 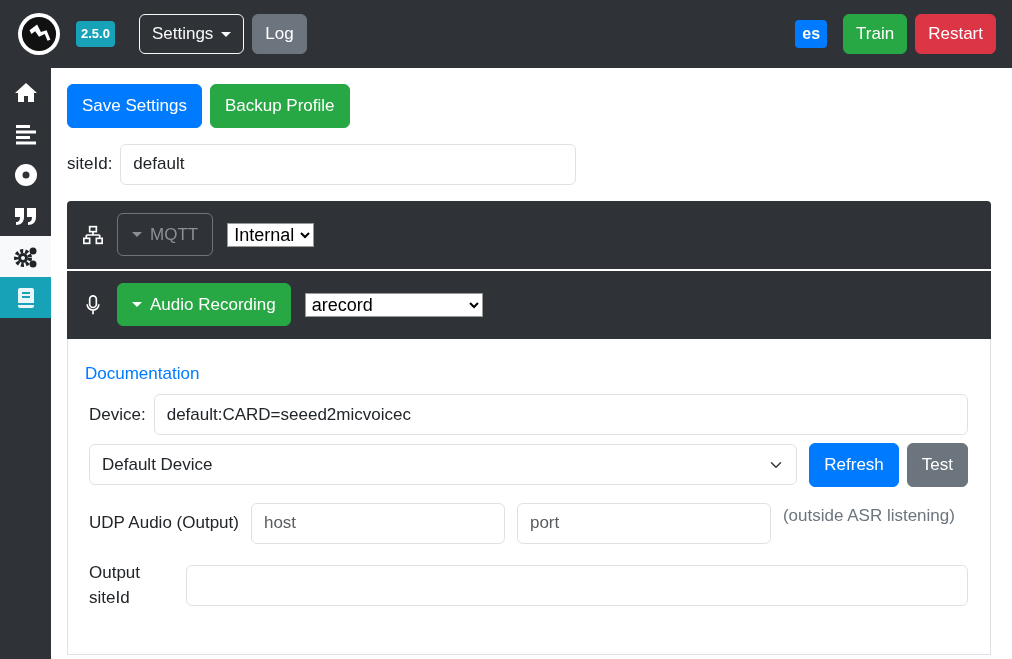 I want to click on log-button: Log, so click(x=279, y=34).